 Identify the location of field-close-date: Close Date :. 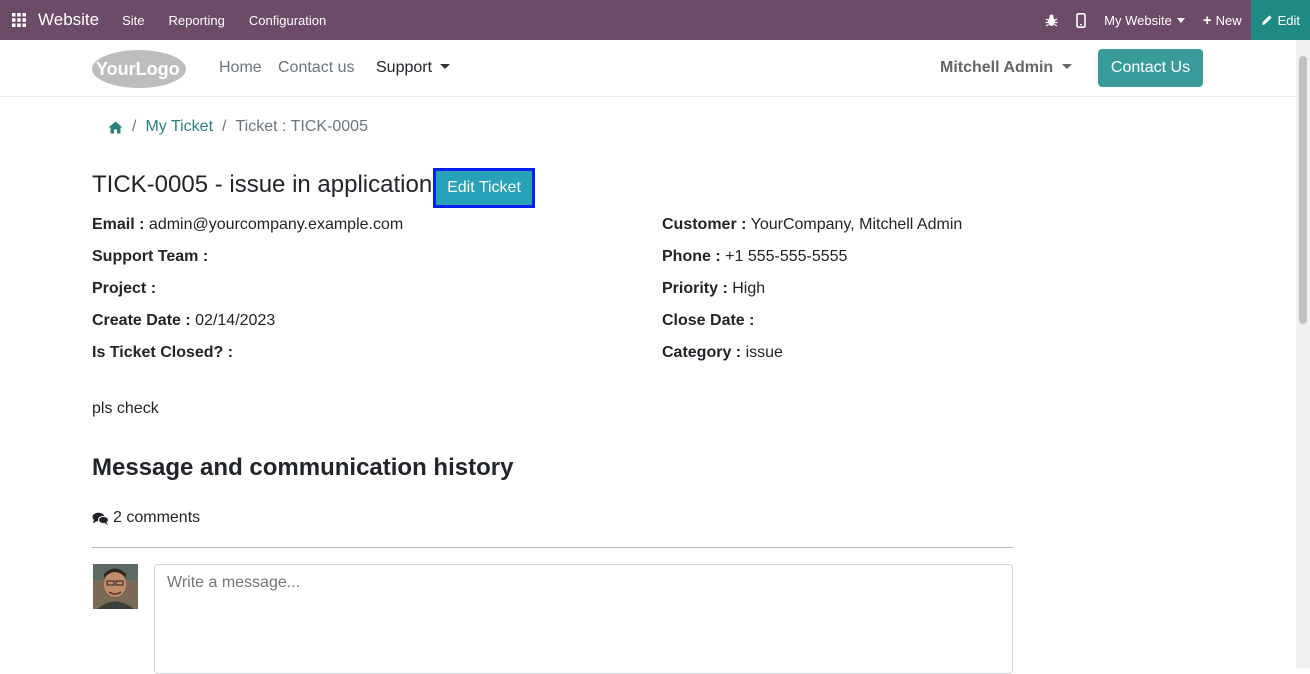
(708, 321).